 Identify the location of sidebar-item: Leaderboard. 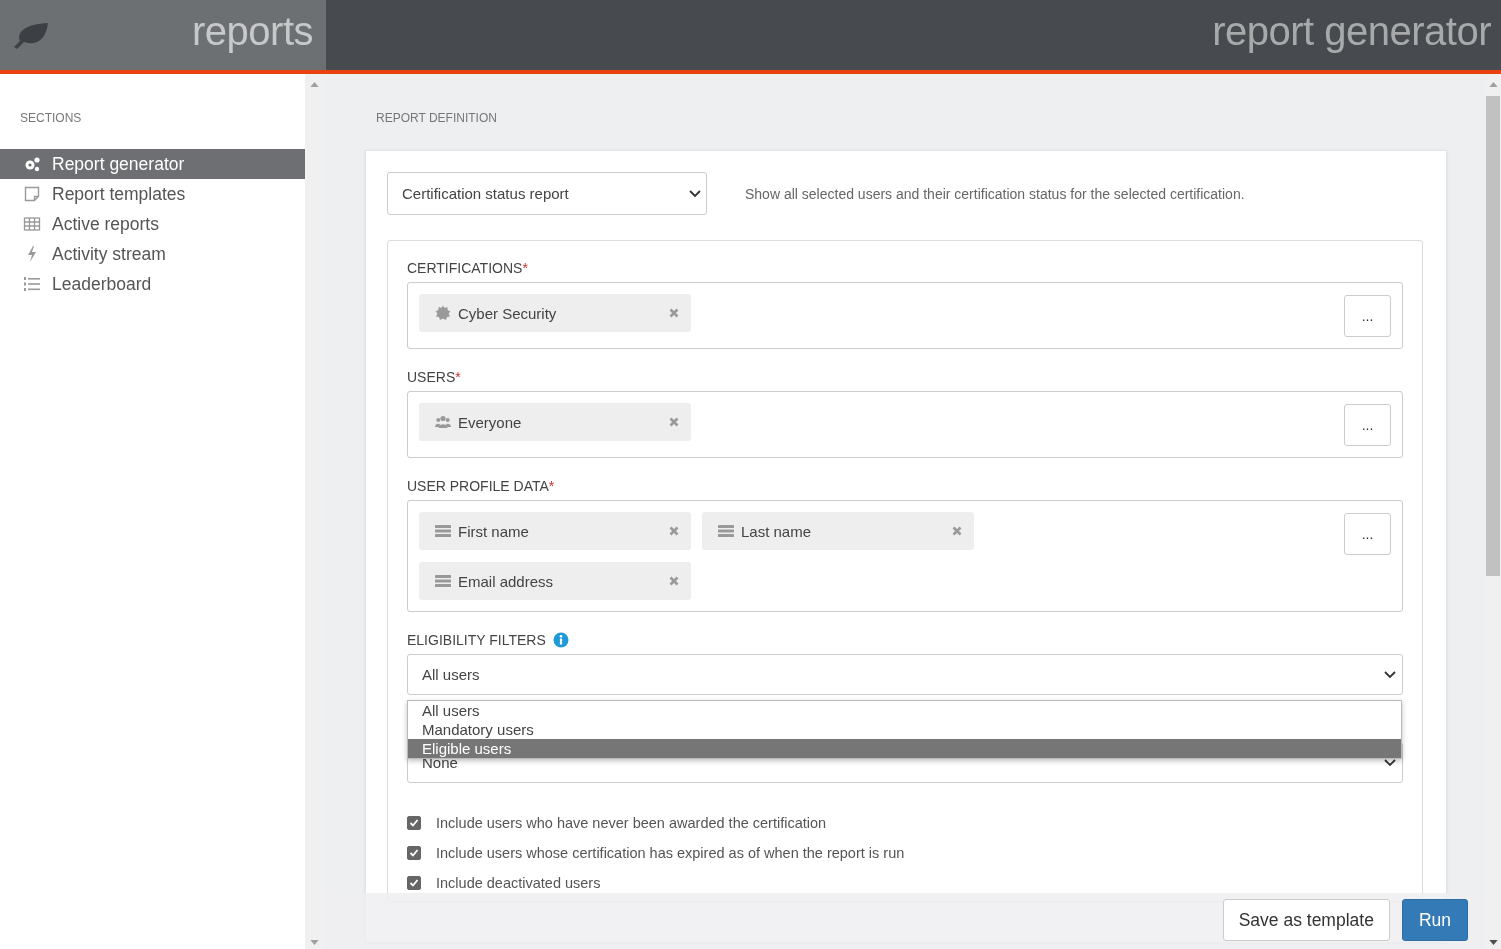
(152, 284).